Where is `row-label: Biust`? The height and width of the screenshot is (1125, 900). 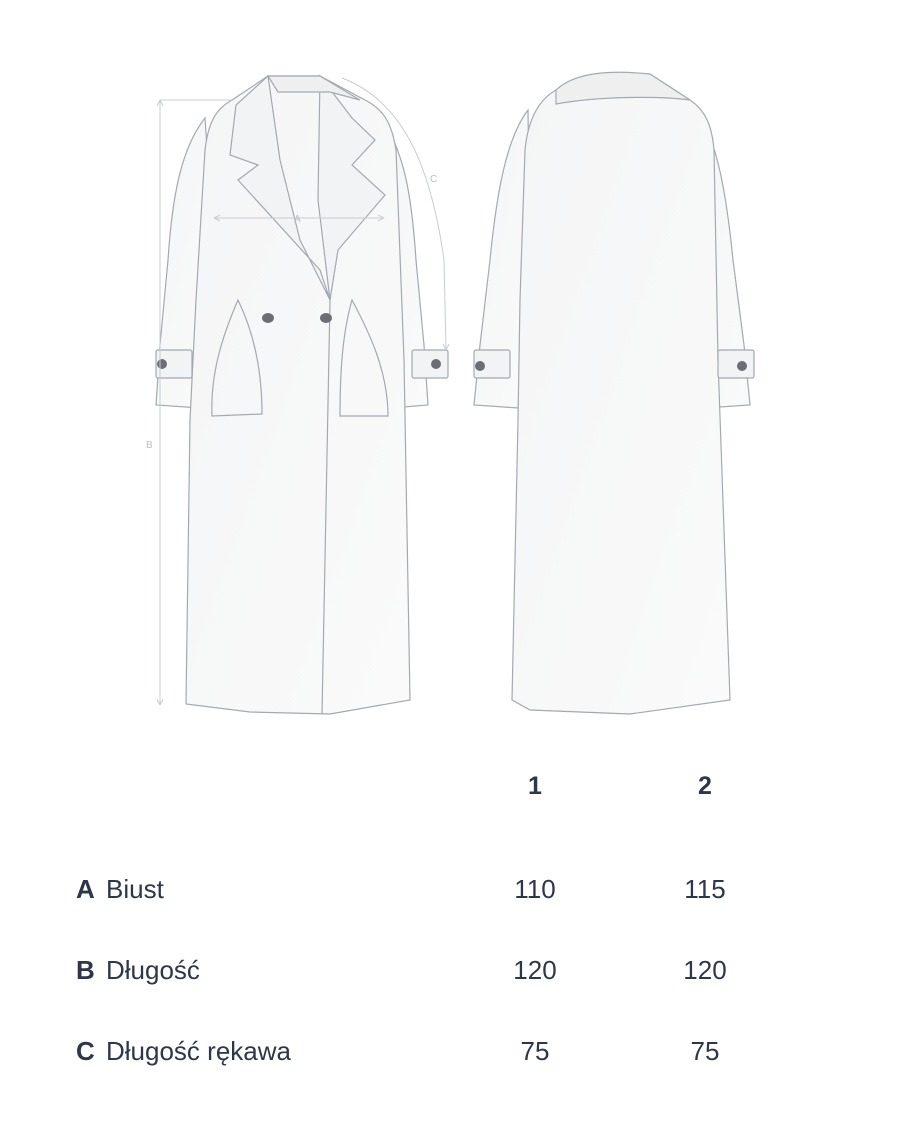
row-label: Biust is located at coordinates (135, 889).